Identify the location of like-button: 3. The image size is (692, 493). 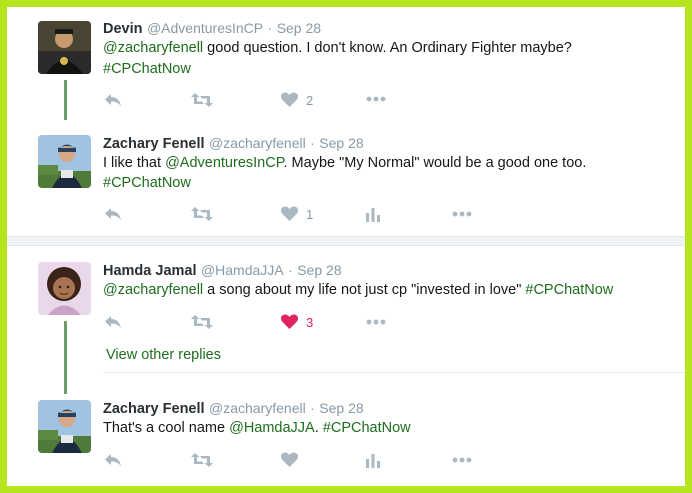
(297, 322).